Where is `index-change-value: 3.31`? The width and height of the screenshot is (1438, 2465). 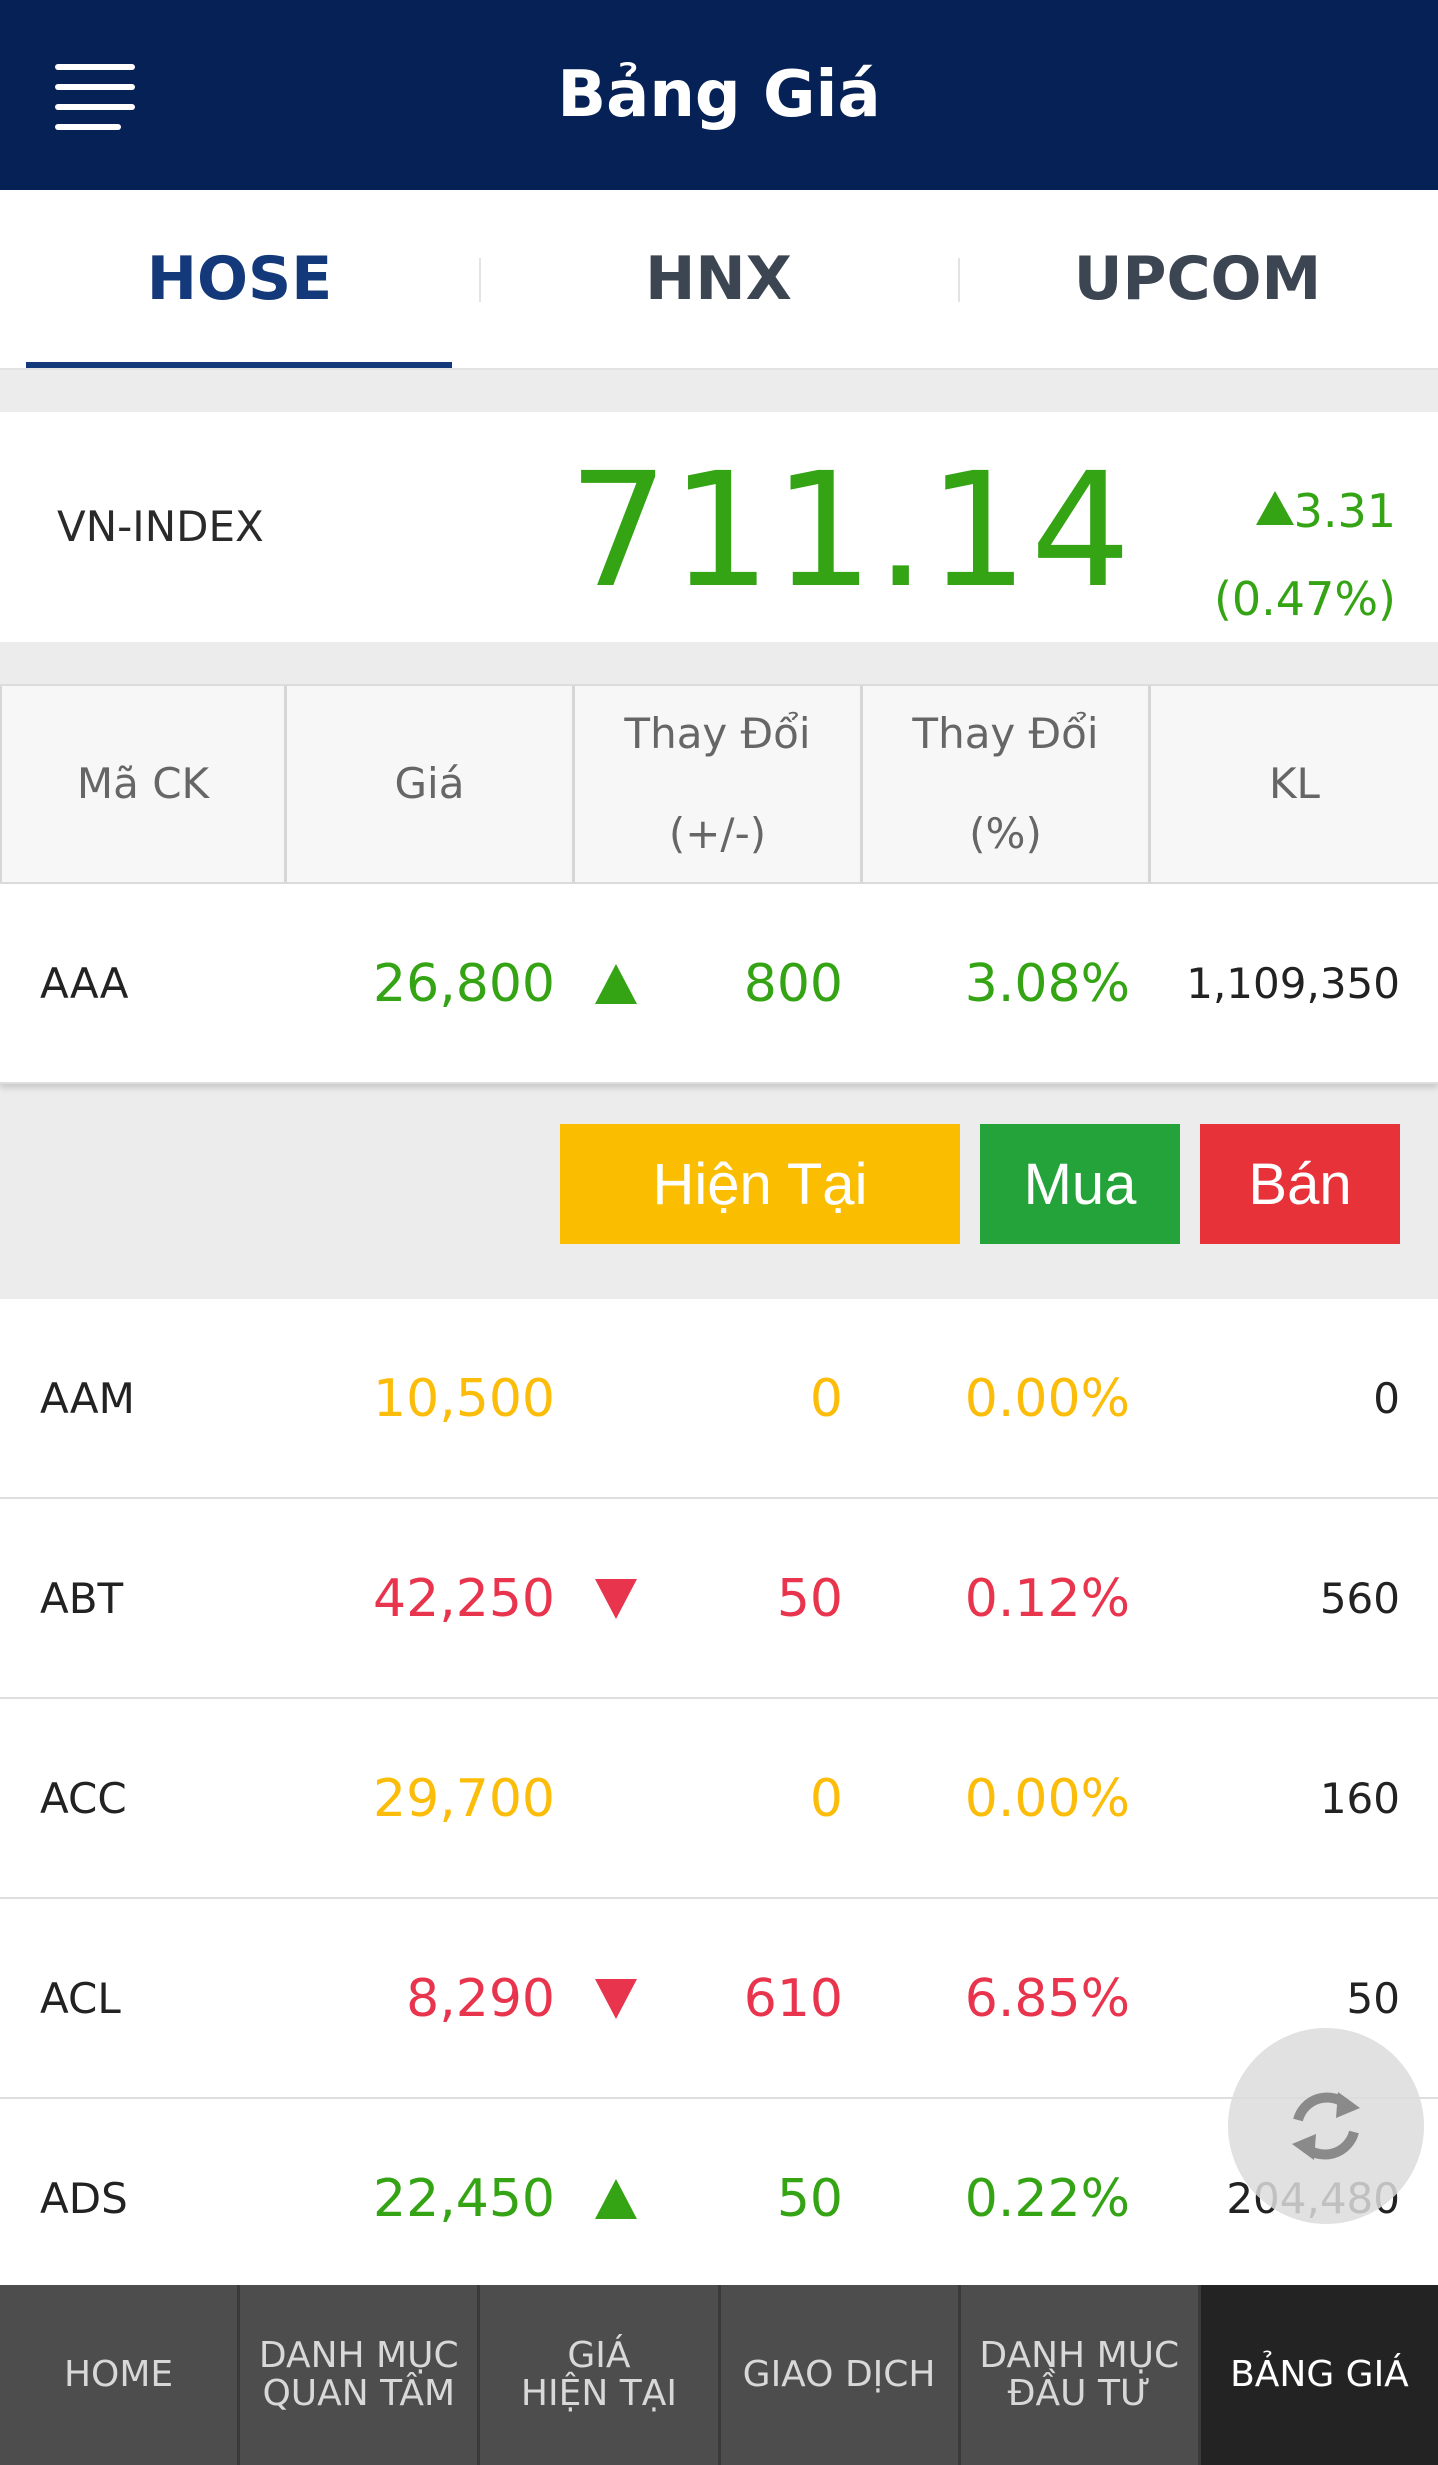 index-change-value: 3.31 is located at coordinates (1344, 511).